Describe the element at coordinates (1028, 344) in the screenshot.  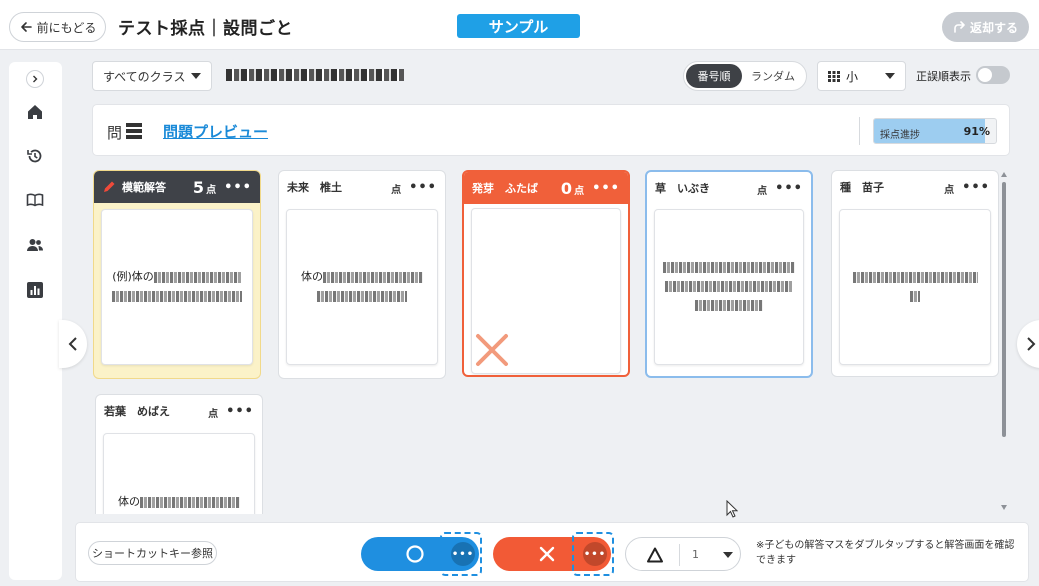
I see `next-page-button` at that location.